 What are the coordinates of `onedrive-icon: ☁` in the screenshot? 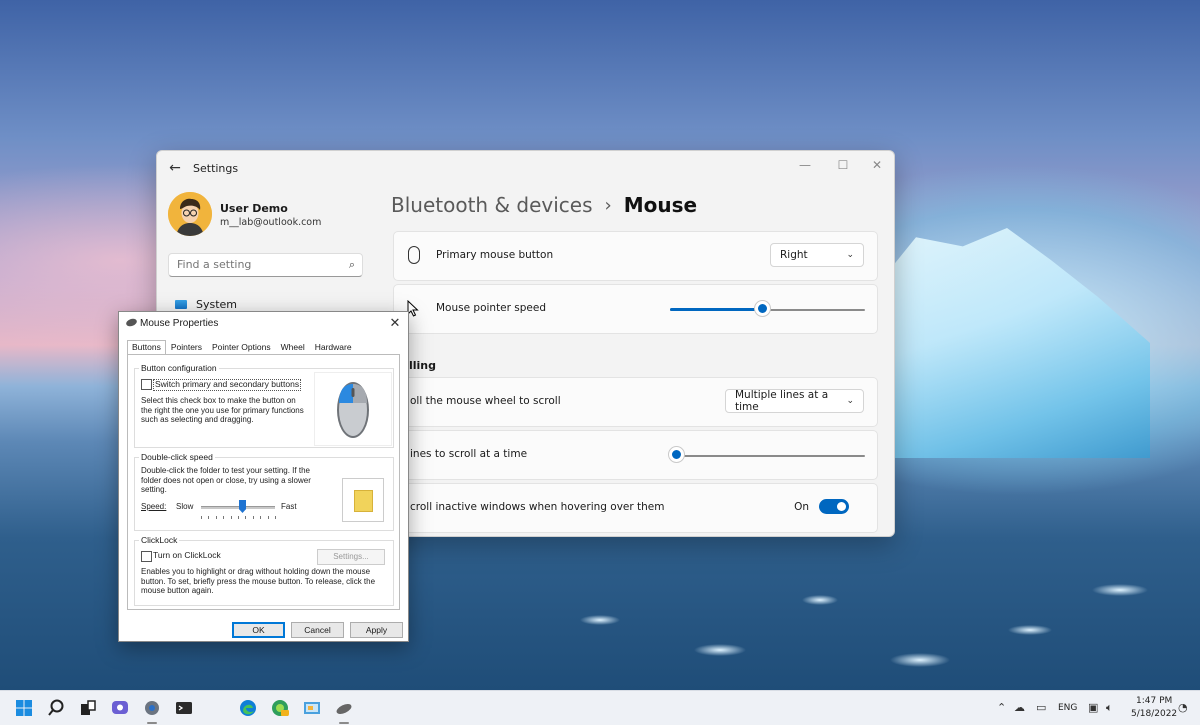 It's located at (1019, 707).